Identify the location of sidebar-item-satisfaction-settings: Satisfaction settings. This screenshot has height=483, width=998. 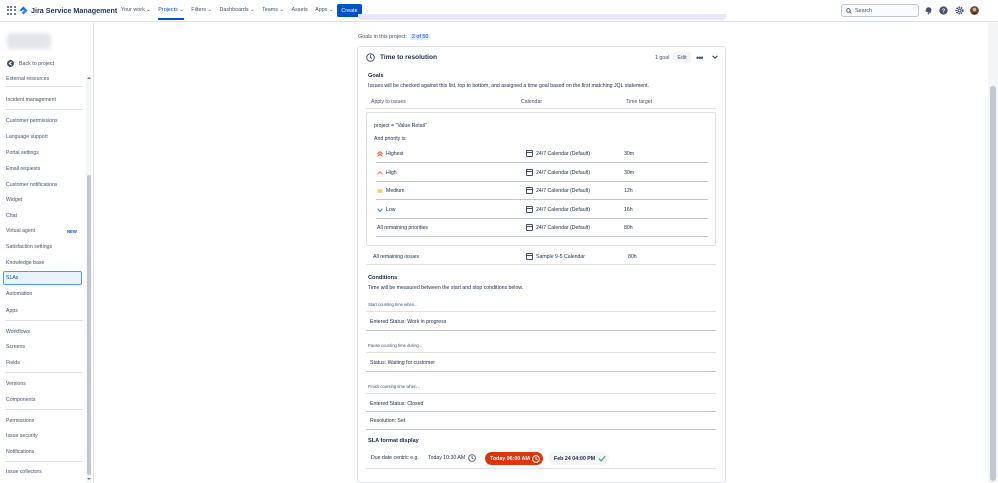
(29, 247).